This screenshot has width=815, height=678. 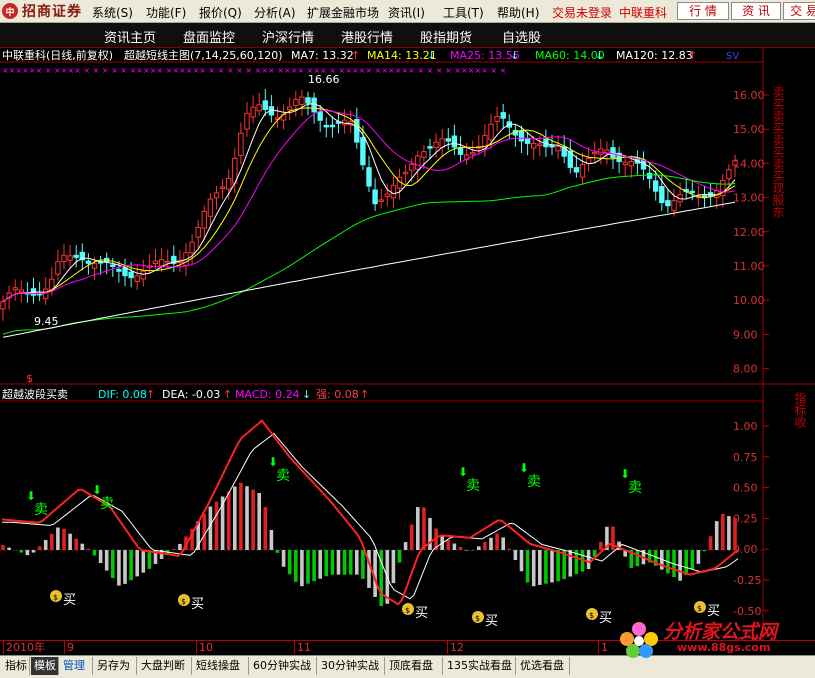 I want to click on price-tick-label: 15.00, so click(x=749, y=129).